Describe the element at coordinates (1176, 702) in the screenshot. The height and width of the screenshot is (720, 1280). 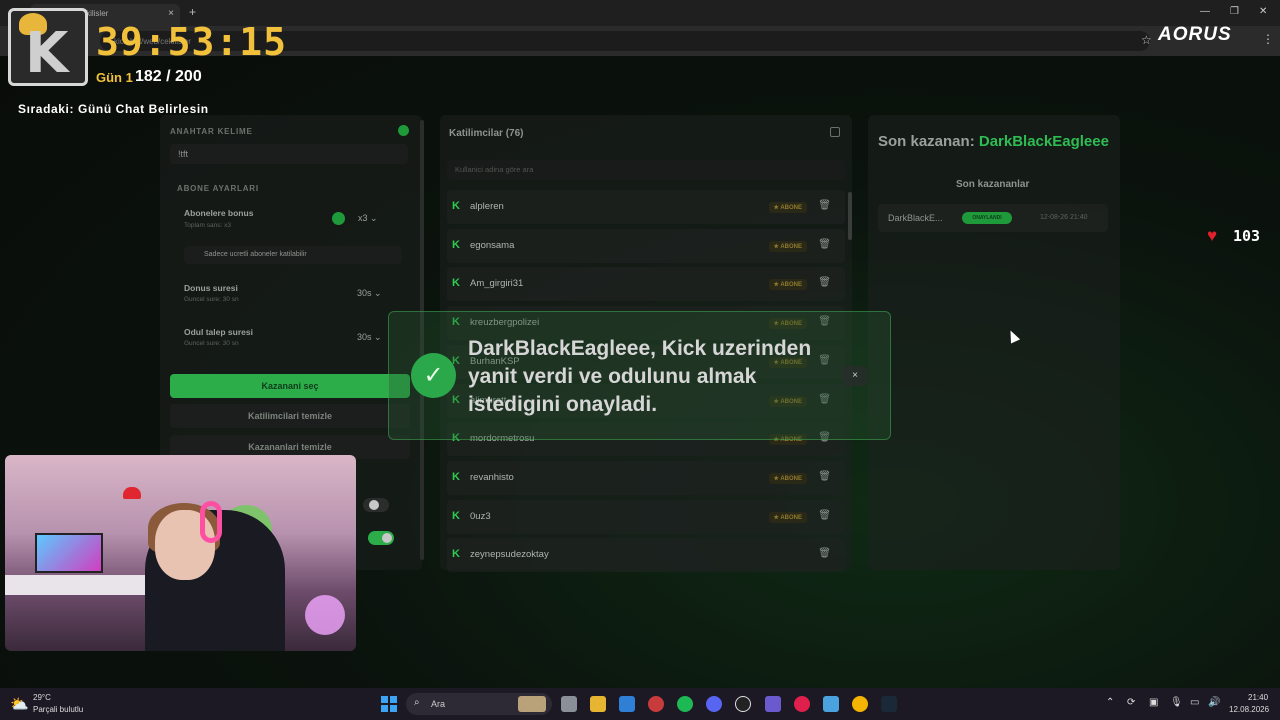
I see `microphone-icon: 🎙` at that location.